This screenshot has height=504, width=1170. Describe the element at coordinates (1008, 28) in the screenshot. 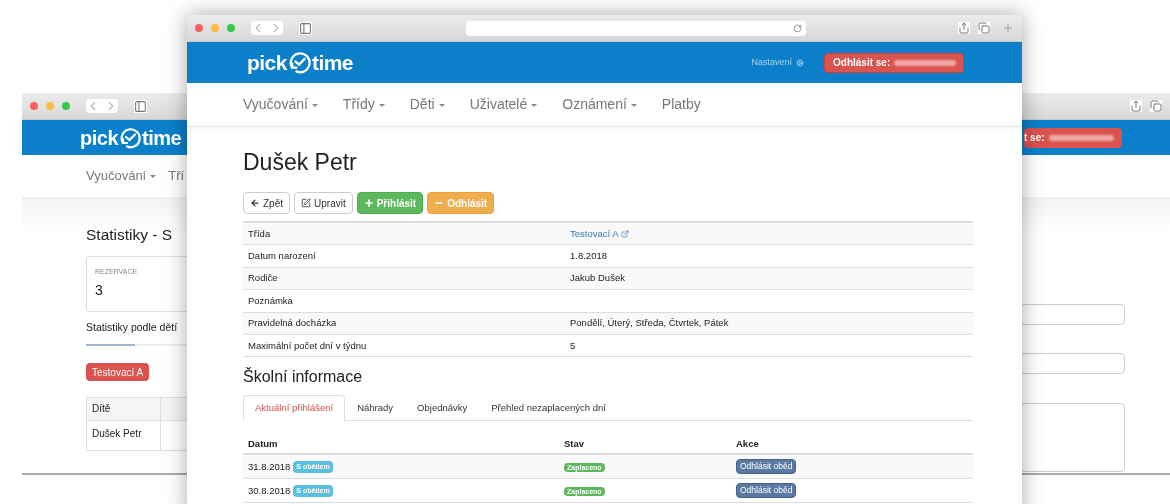

I see `new-tab-icon` at that location.